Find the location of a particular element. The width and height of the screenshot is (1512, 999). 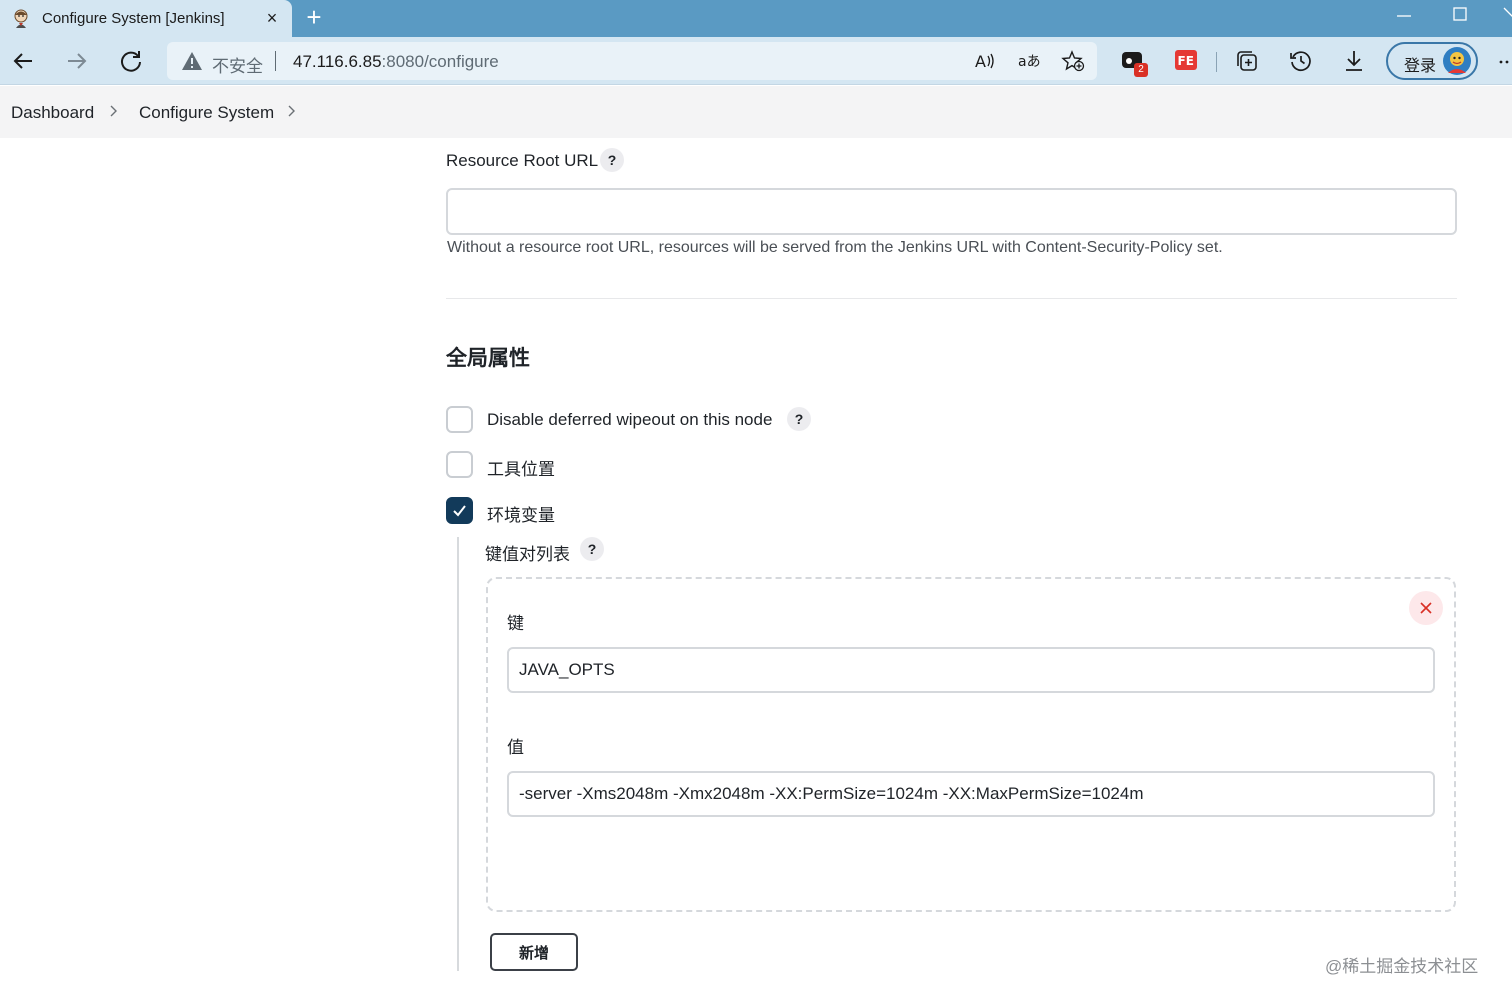

resource-root-url-input is located at coordinates (951, 211).